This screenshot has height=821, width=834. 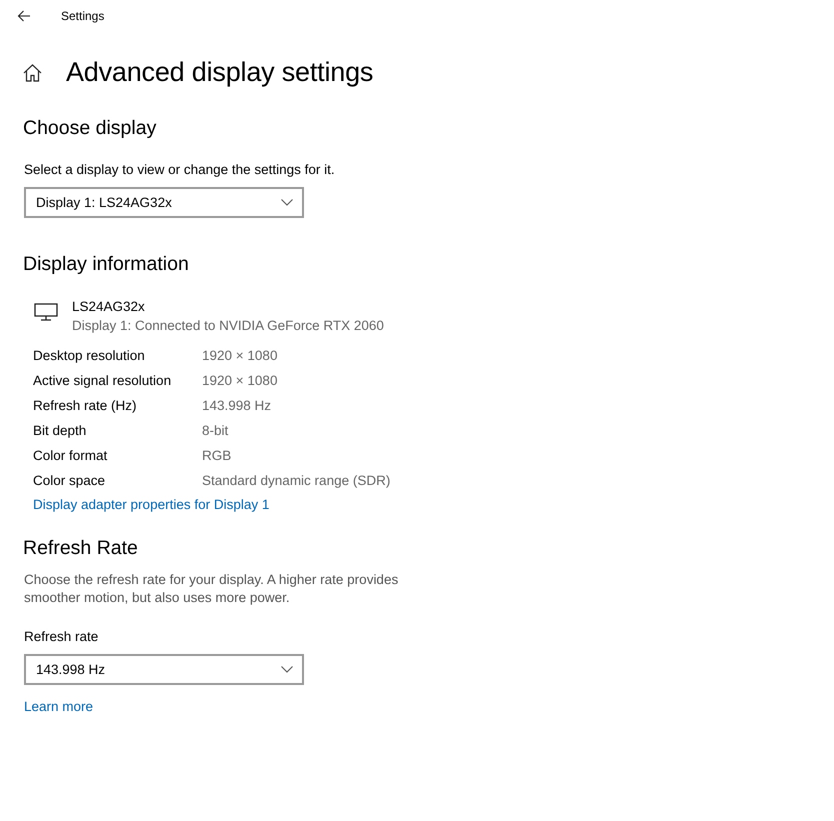 What do you see at coordinates (89, 356) in the screenshot?
I see `info-label: Desktop resolution` at bounding box center [89, 356].